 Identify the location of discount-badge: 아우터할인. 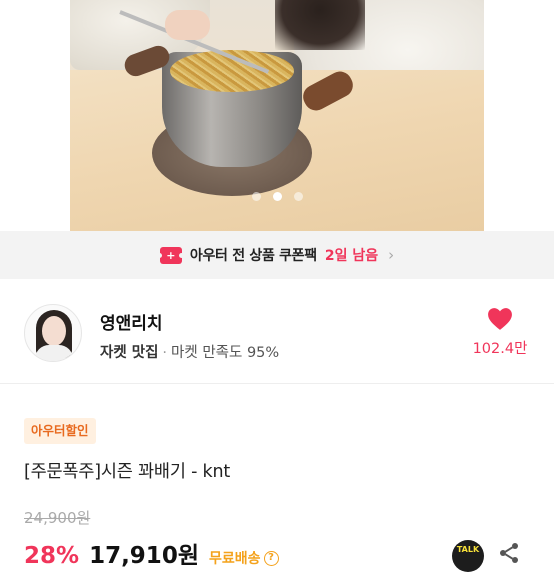
(60, 431).